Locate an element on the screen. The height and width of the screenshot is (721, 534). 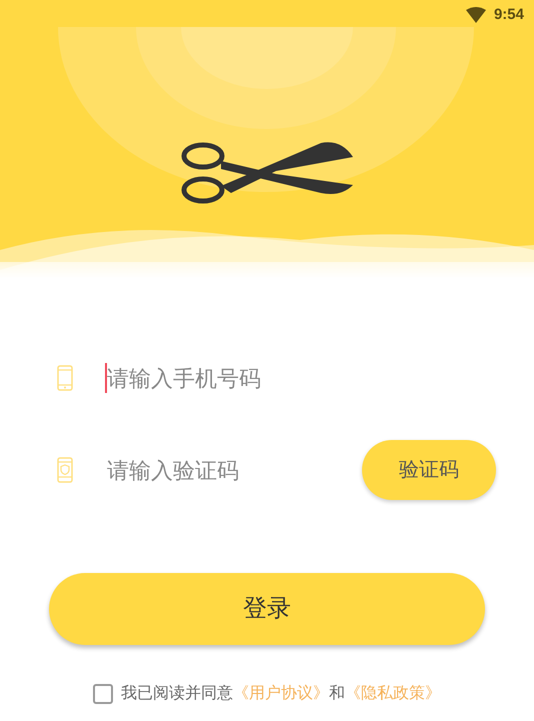
agree-checkbox is located at coordinates (103, 694).